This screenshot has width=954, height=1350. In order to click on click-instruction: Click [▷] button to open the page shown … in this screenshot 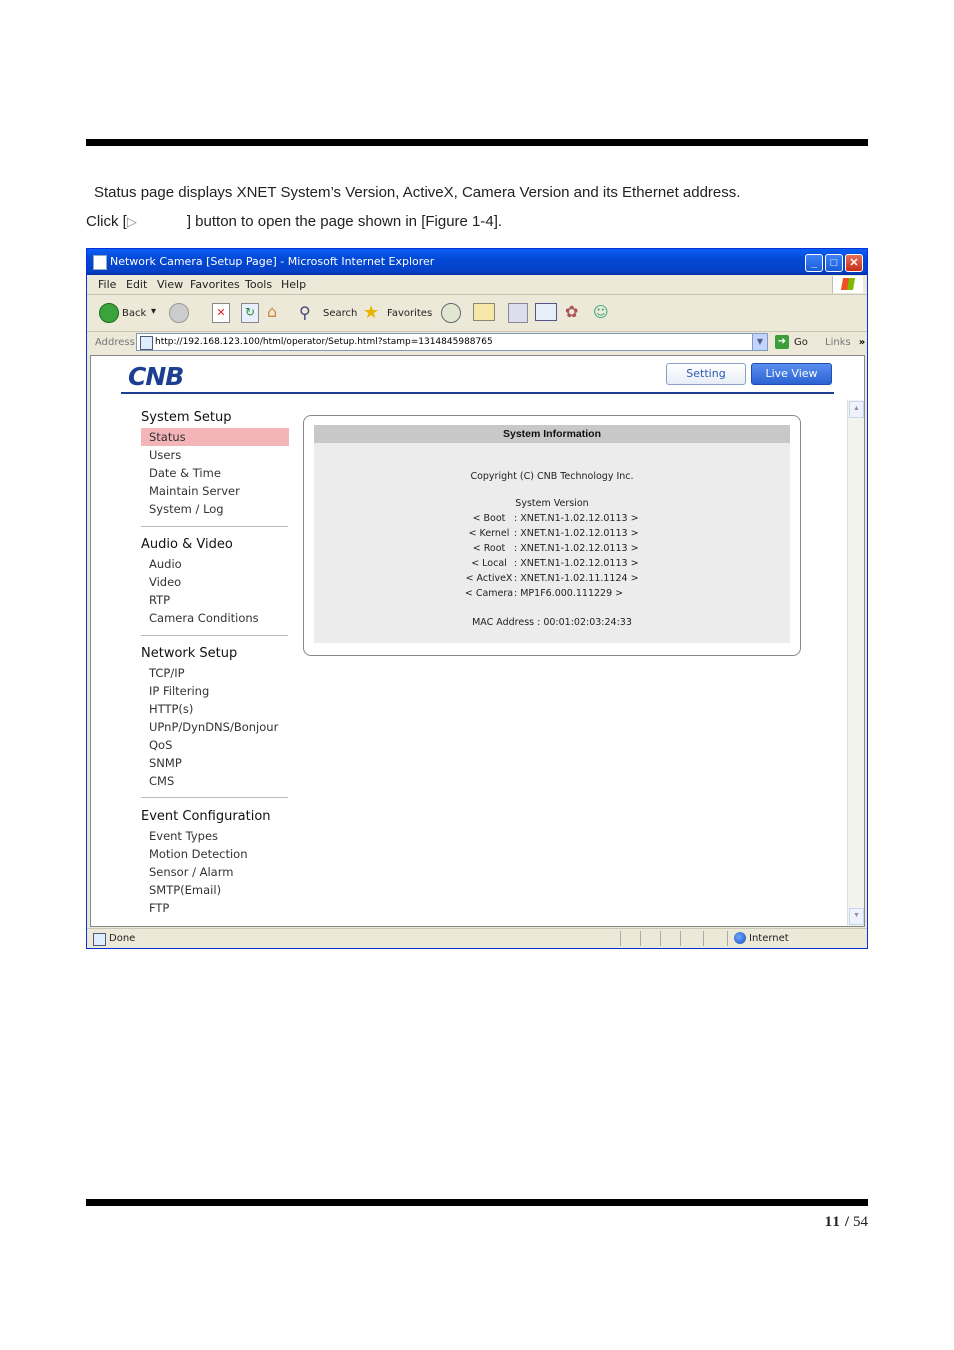, I will do `click(294, 221)`.